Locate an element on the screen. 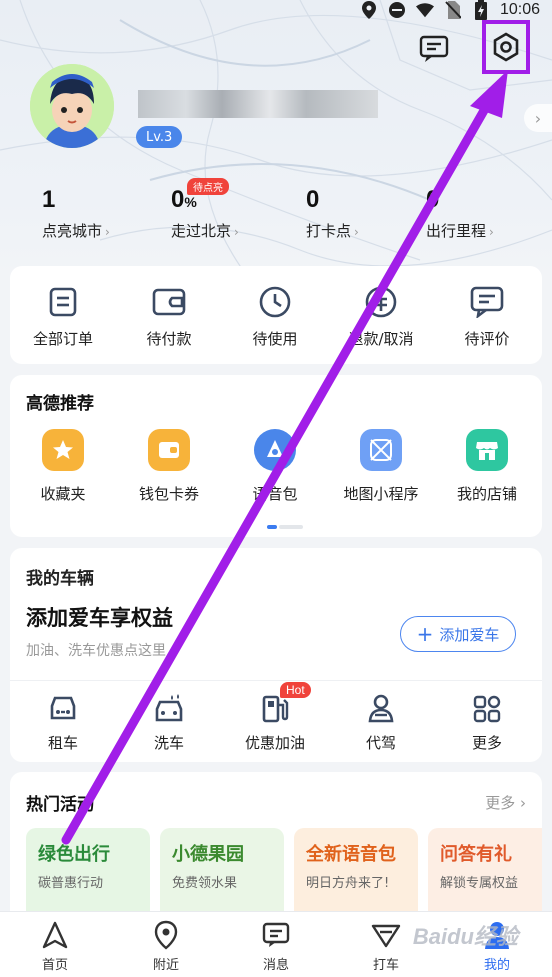 The width and height of the screenshot is (552, 977). order-label: 全部订单 is located at coordinates (62, 339).